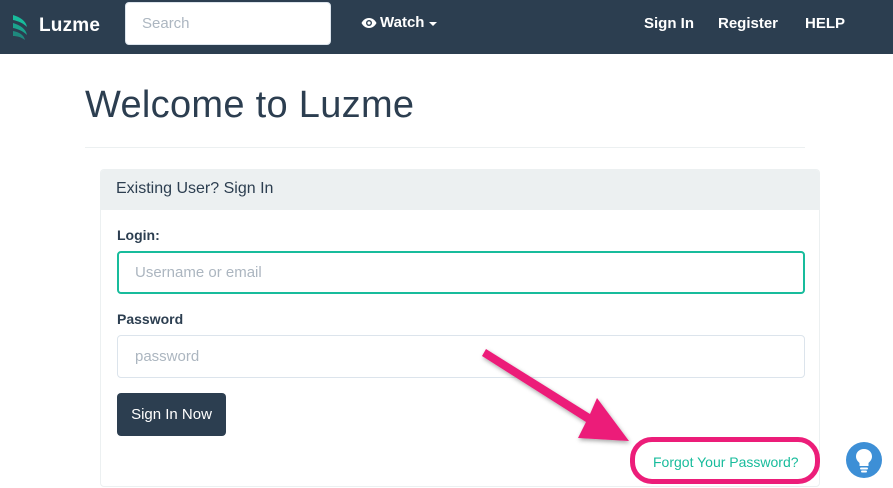 The image size is (893, 488). I want to click on help-lightbulb-icon, so click(864, 460).